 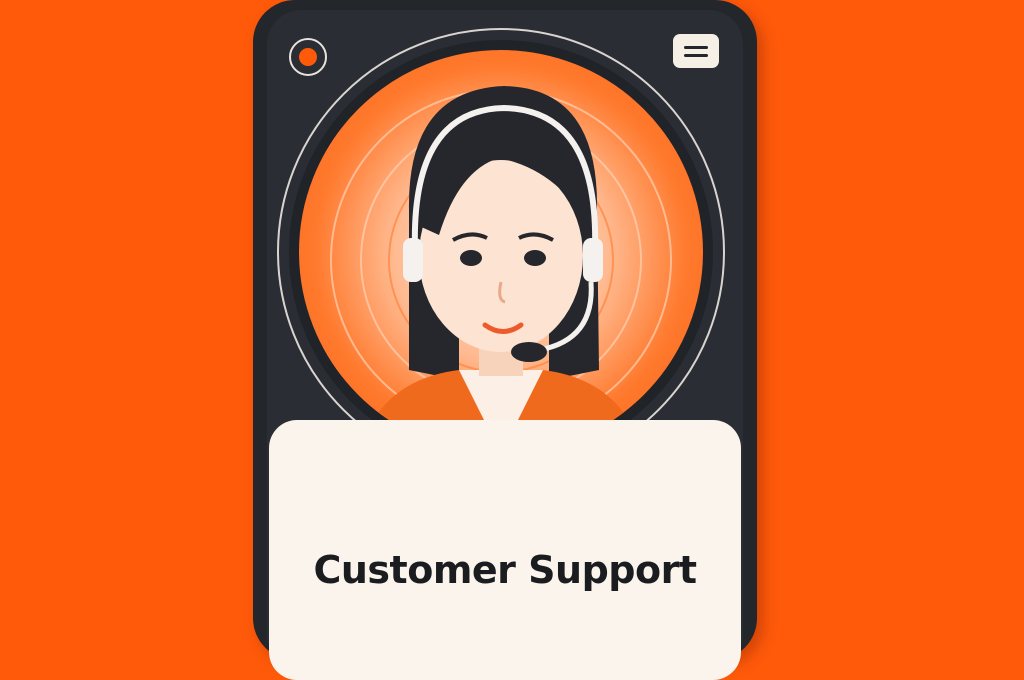 What do you see at coordinates (308, 57) in the screenshot?
I see `logo-icon` at bounding box center [308, 57].